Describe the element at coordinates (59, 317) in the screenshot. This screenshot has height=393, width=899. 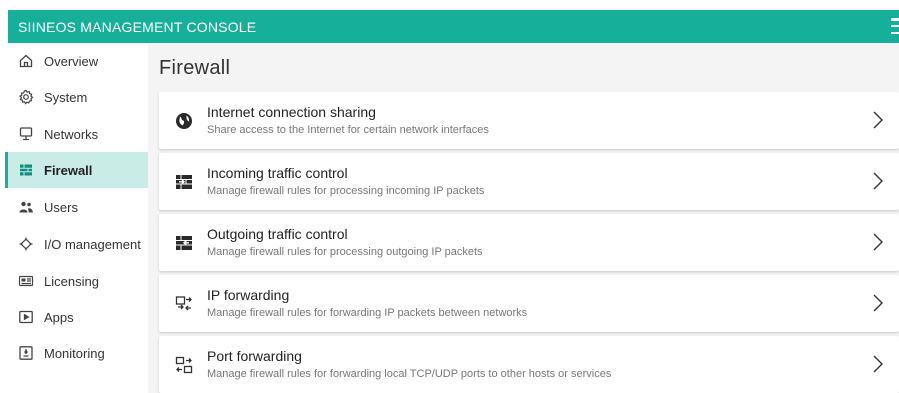
I see `sidebar-item-label: Apps` at that location.